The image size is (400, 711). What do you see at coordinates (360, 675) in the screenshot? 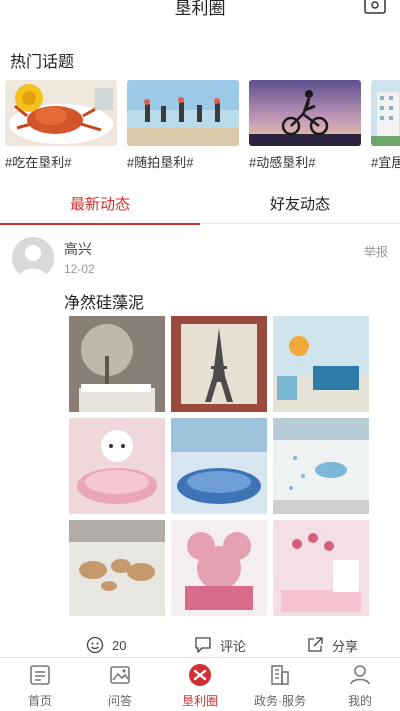
I see `profile-icon` at bounding box center [360, 675].